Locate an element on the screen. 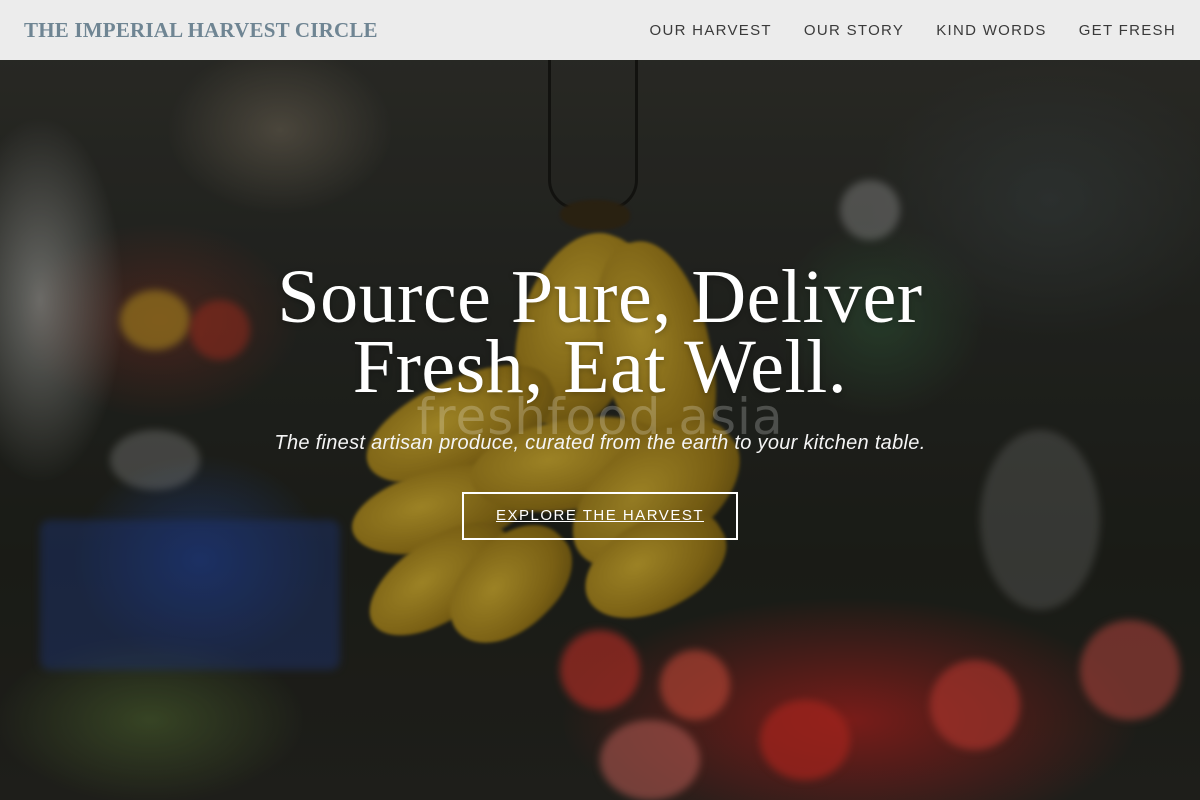 This screenshot has width=1200, height=800. nav-link-get-fresh: GET FRESH is located at coordinates (1127, 30).